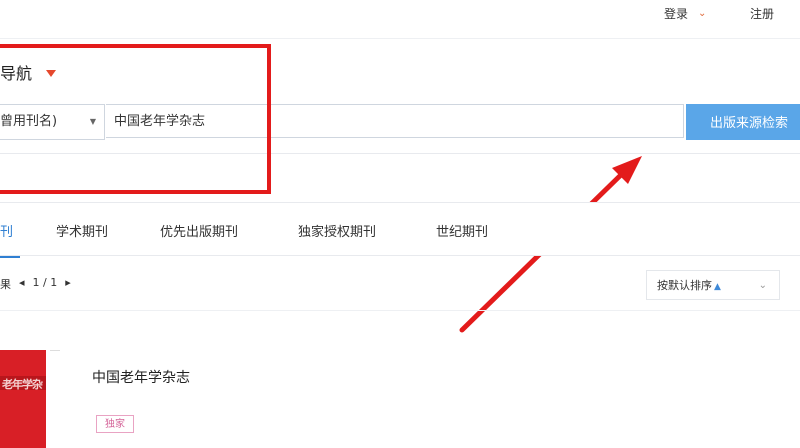  I want to click on top-bar: 登录 ⌄ 注册, so click(400, 19).